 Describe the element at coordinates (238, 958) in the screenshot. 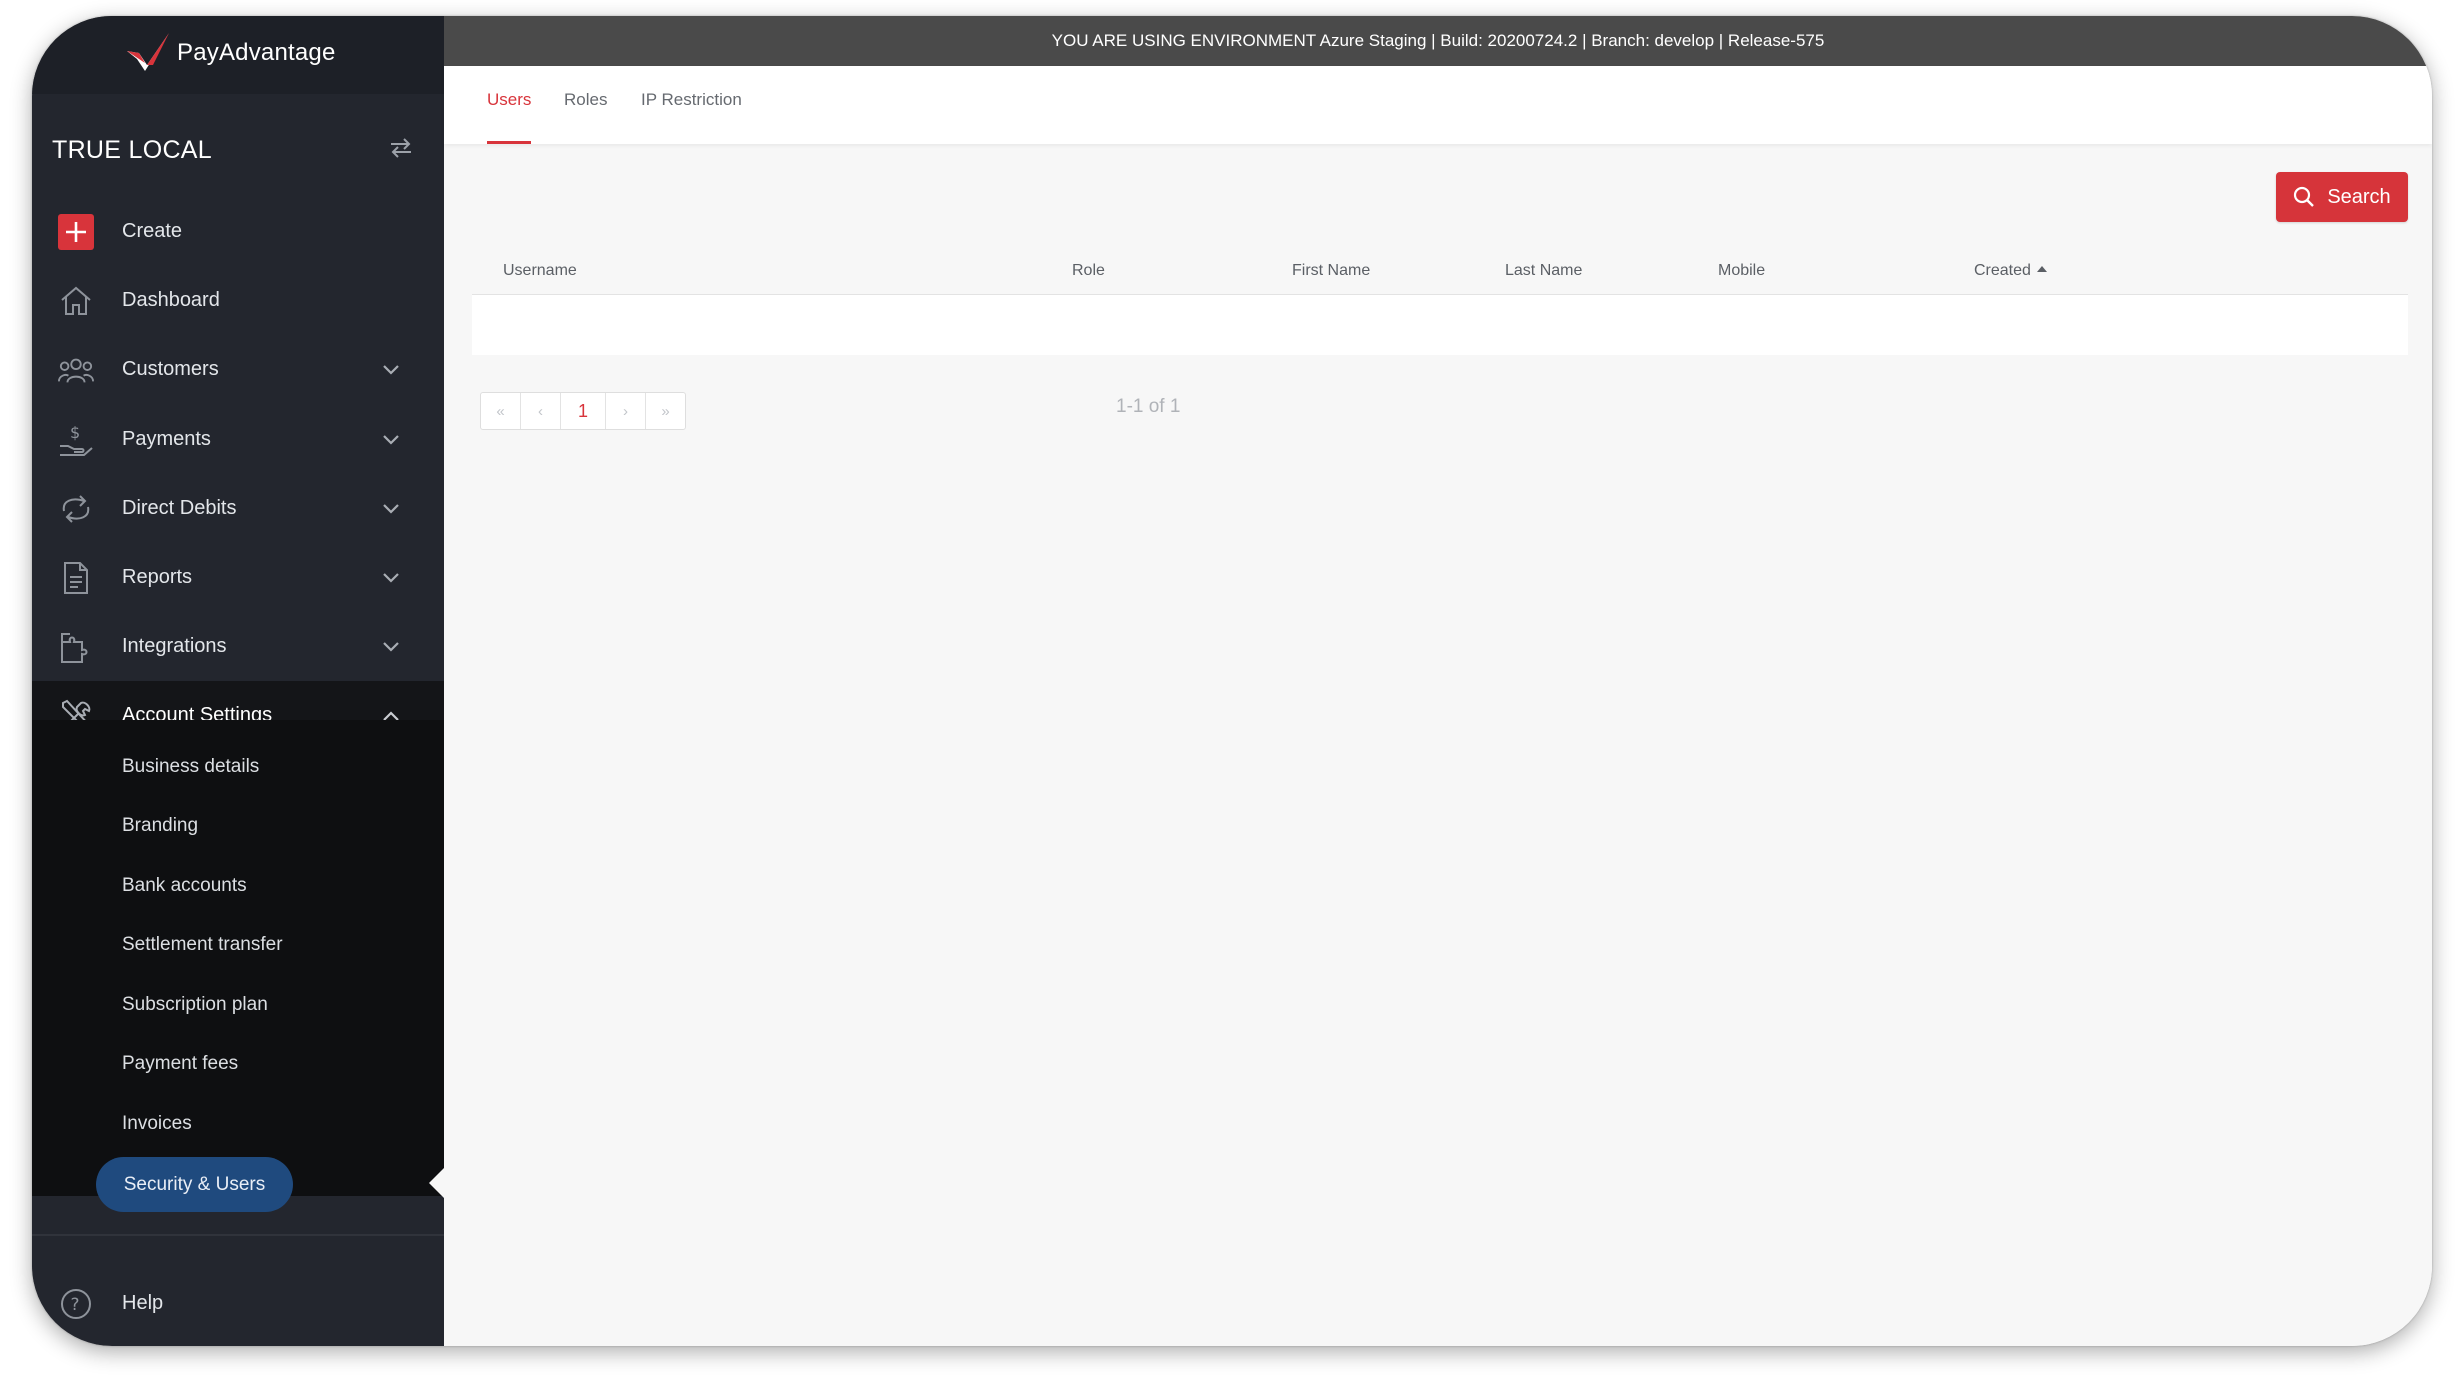

I see `account-settings-submenu` at that location.